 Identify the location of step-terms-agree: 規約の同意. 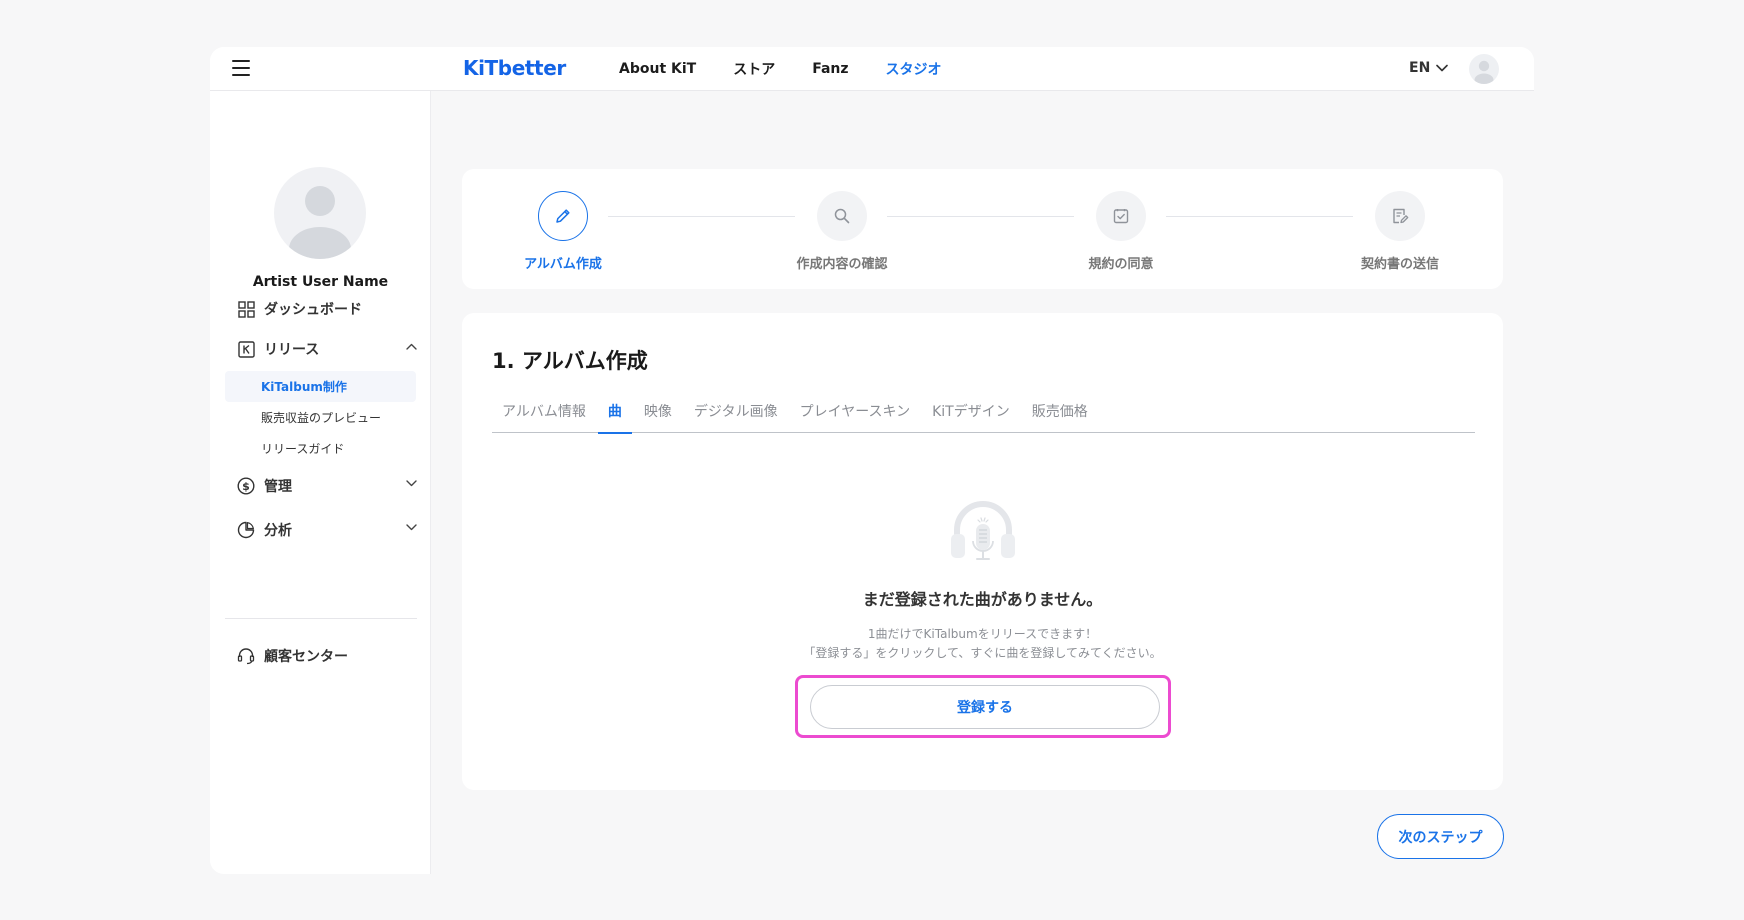
(1121, 231).